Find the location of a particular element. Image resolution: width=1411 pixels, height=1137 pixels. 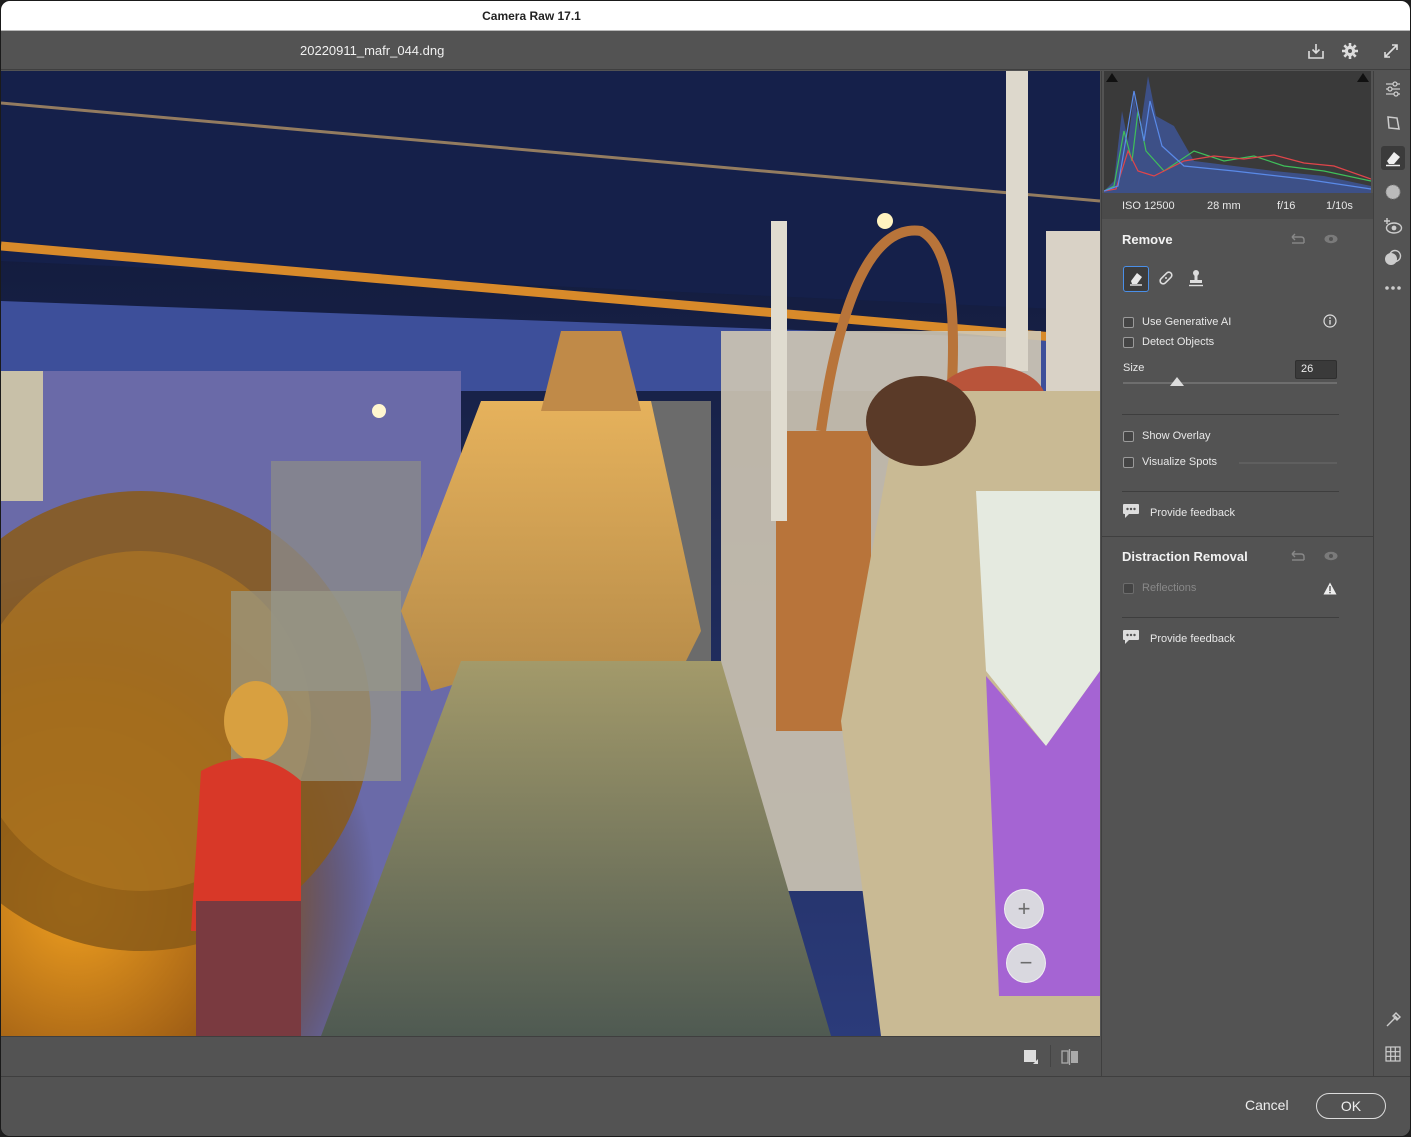

stamp-icon is located at coordinates (1196, 279).